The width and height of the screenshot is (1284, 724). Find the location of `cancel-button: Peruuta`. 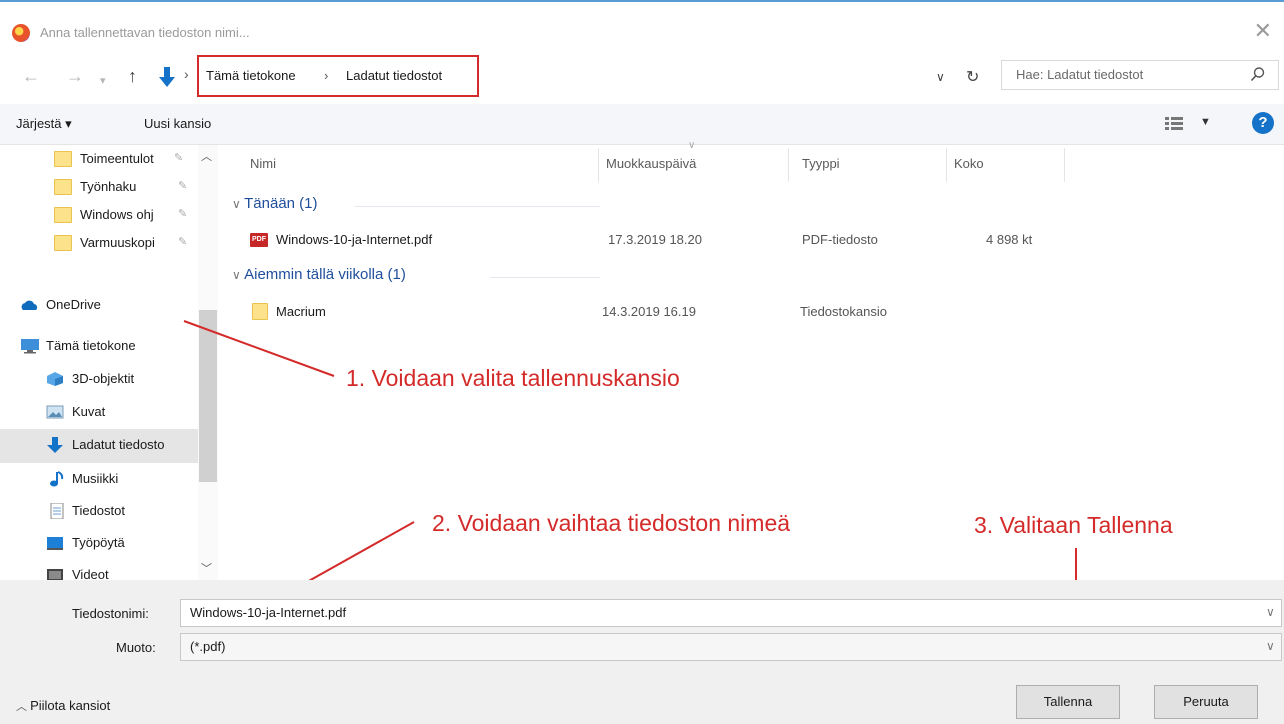

cancel-button: Peruuta is located at coordinates (1206, 702).